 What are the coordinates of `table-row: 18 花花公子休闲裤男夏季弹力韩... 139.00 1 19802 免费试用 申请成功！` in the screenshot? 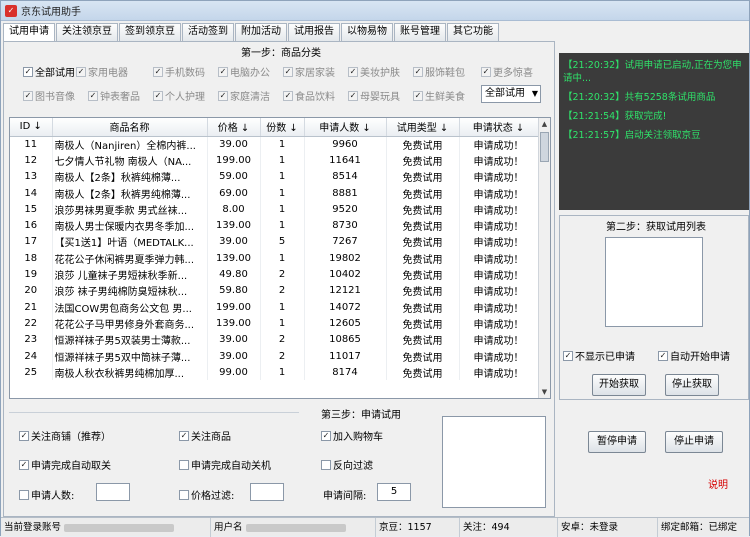 It's located at (274, 258).